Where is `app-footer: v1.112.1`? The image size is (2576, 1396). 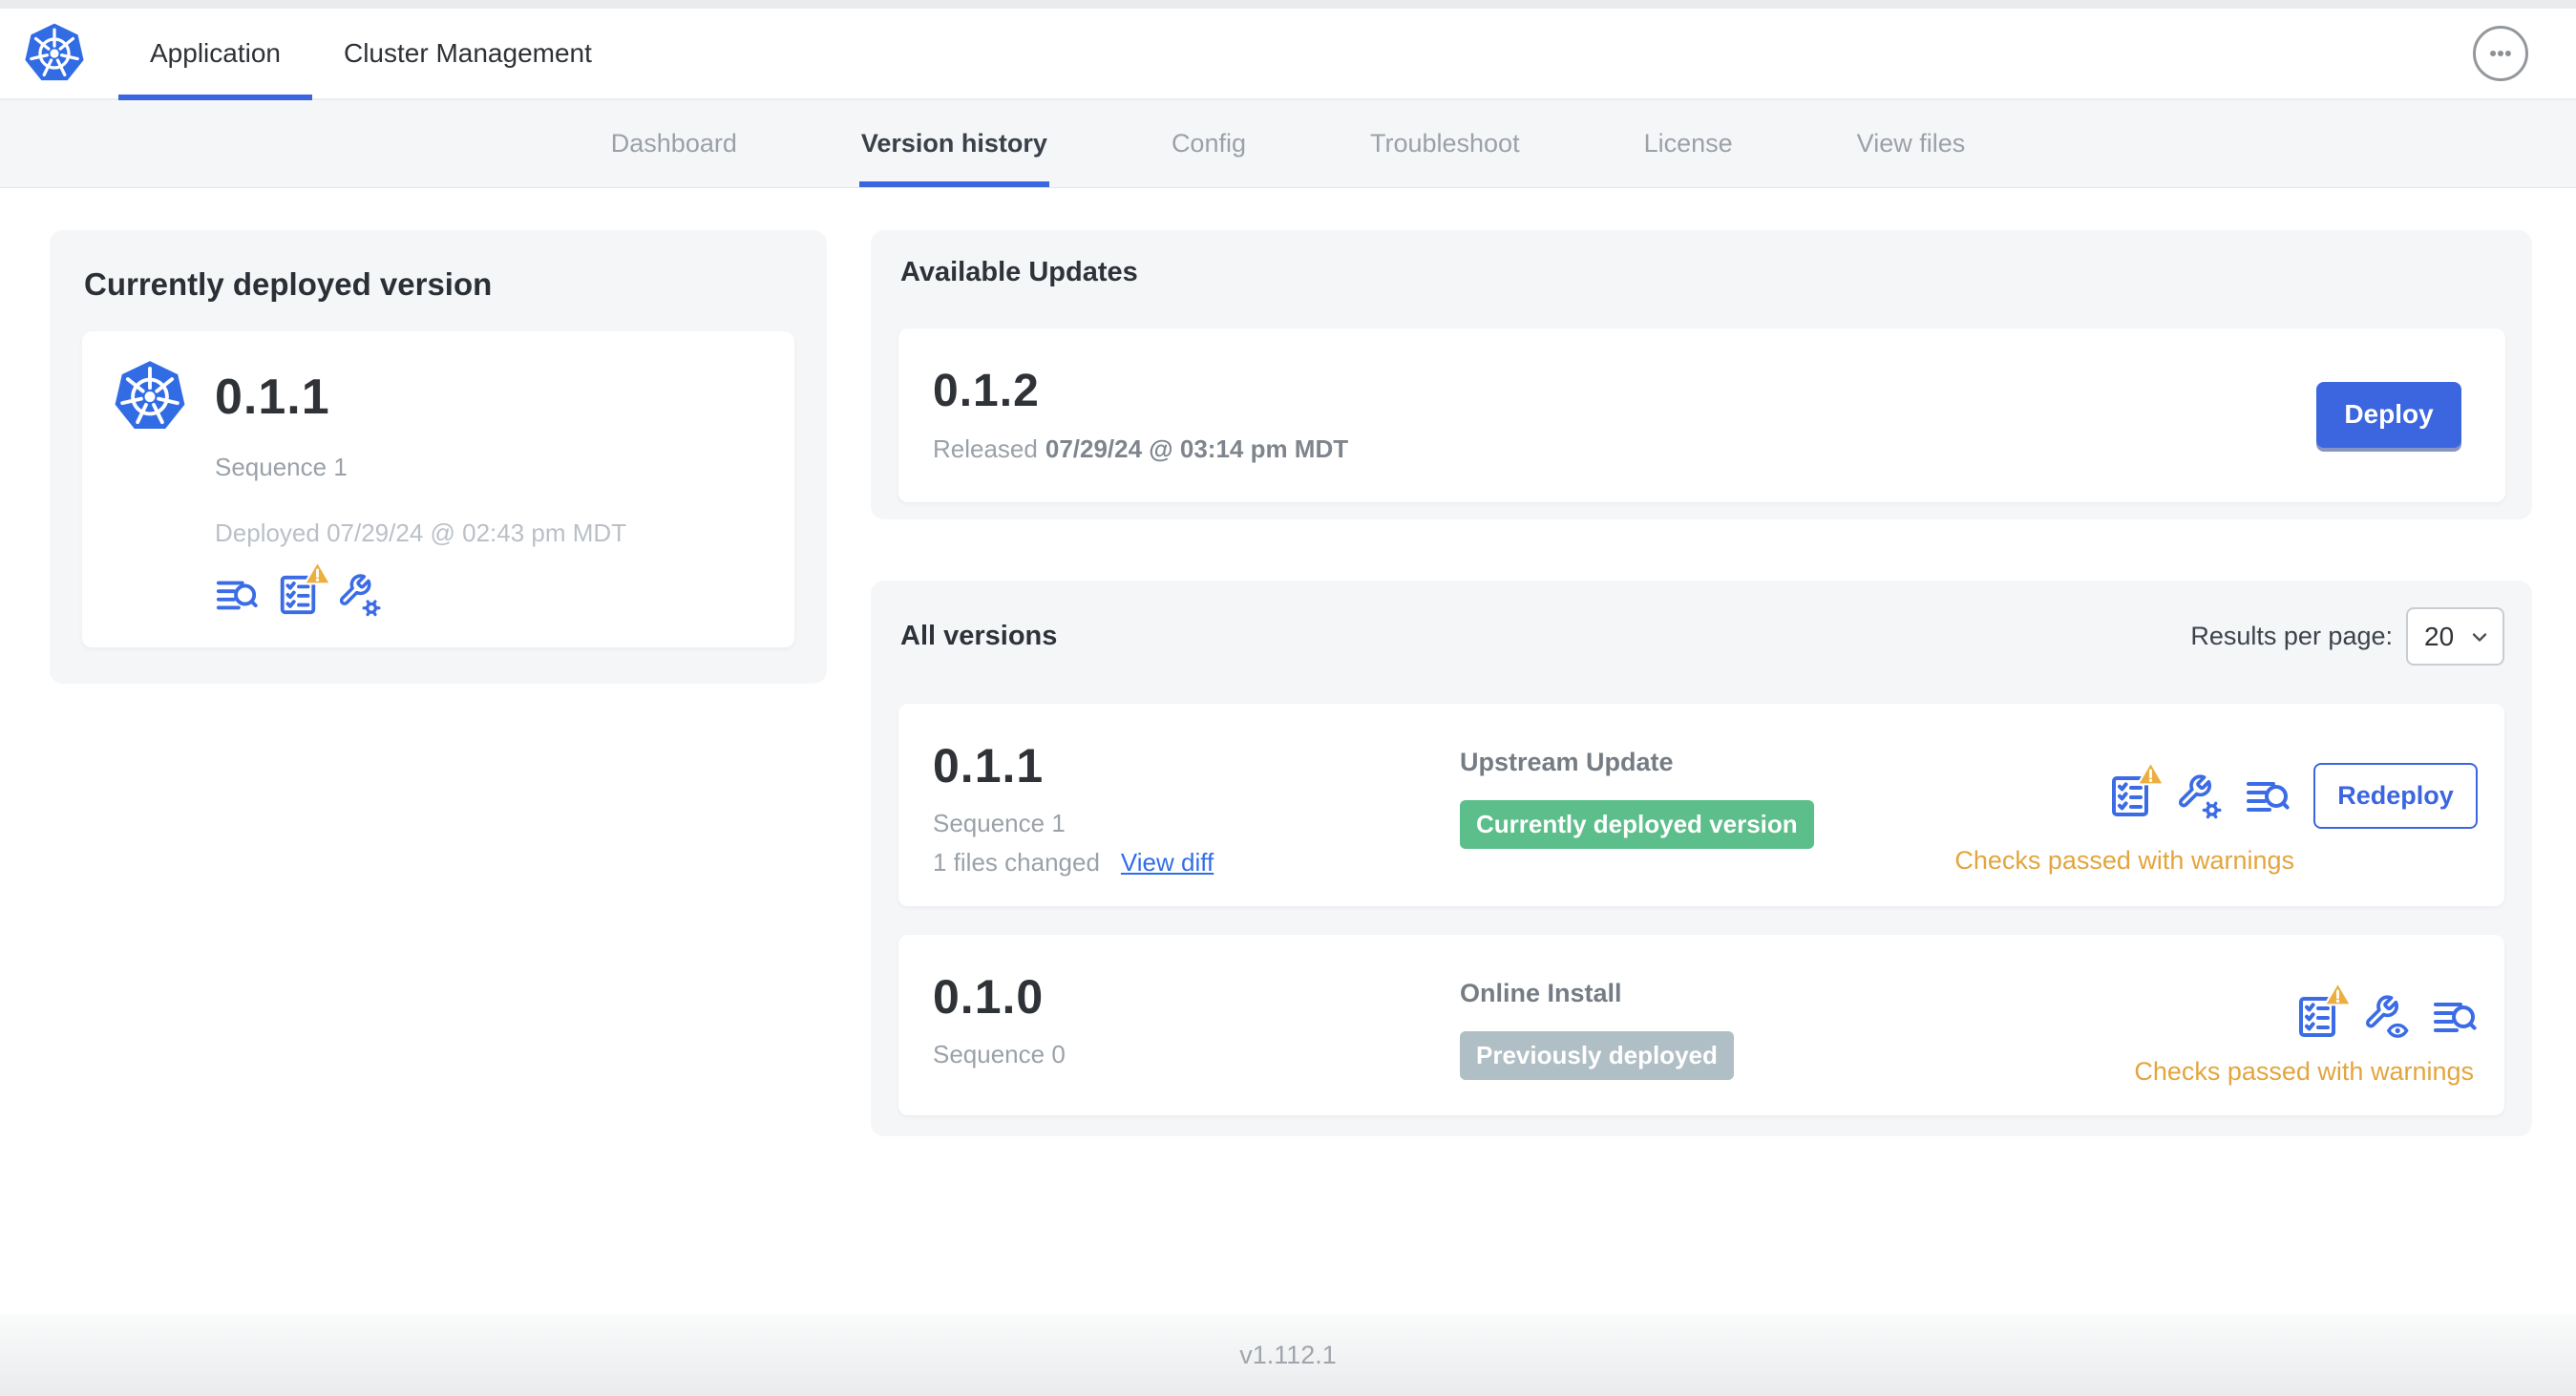 app-footer: v1.112.1 is located at coordinates (1288, 1355).